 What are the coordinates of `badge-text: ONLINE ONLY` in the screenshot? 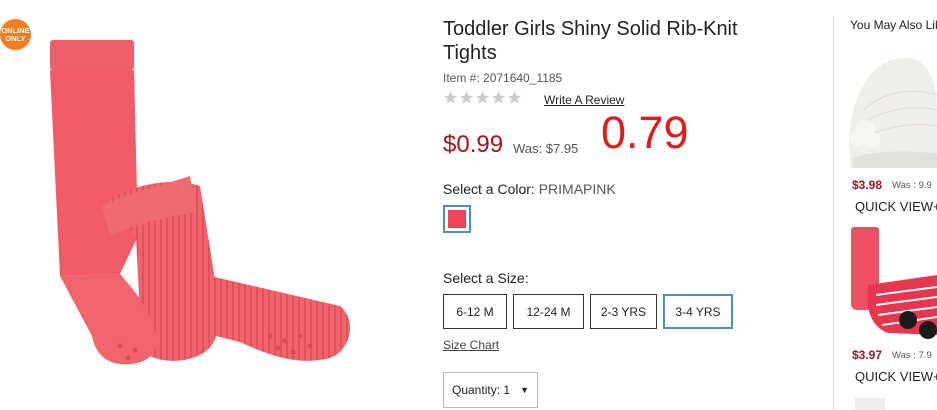 It's located at (15, 34).